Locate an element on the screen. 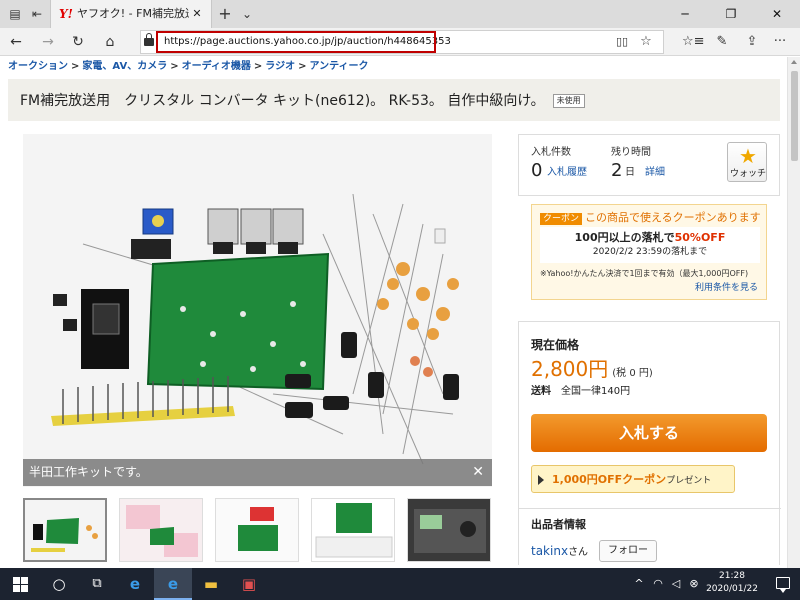 The image size is (800, 600). browser-tab: Y! ヤフオク! - FM補完放送用 ✕ is located at coordinates (131, 14).